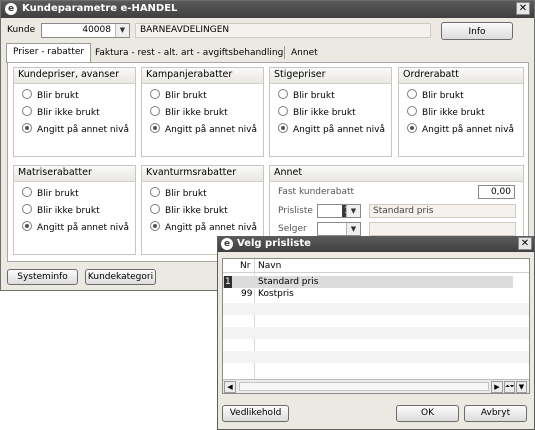  What do you see at coordinates (96, 30) in the screenshot?
I see `customer-number: 40008` at bounding box center [96, 30].